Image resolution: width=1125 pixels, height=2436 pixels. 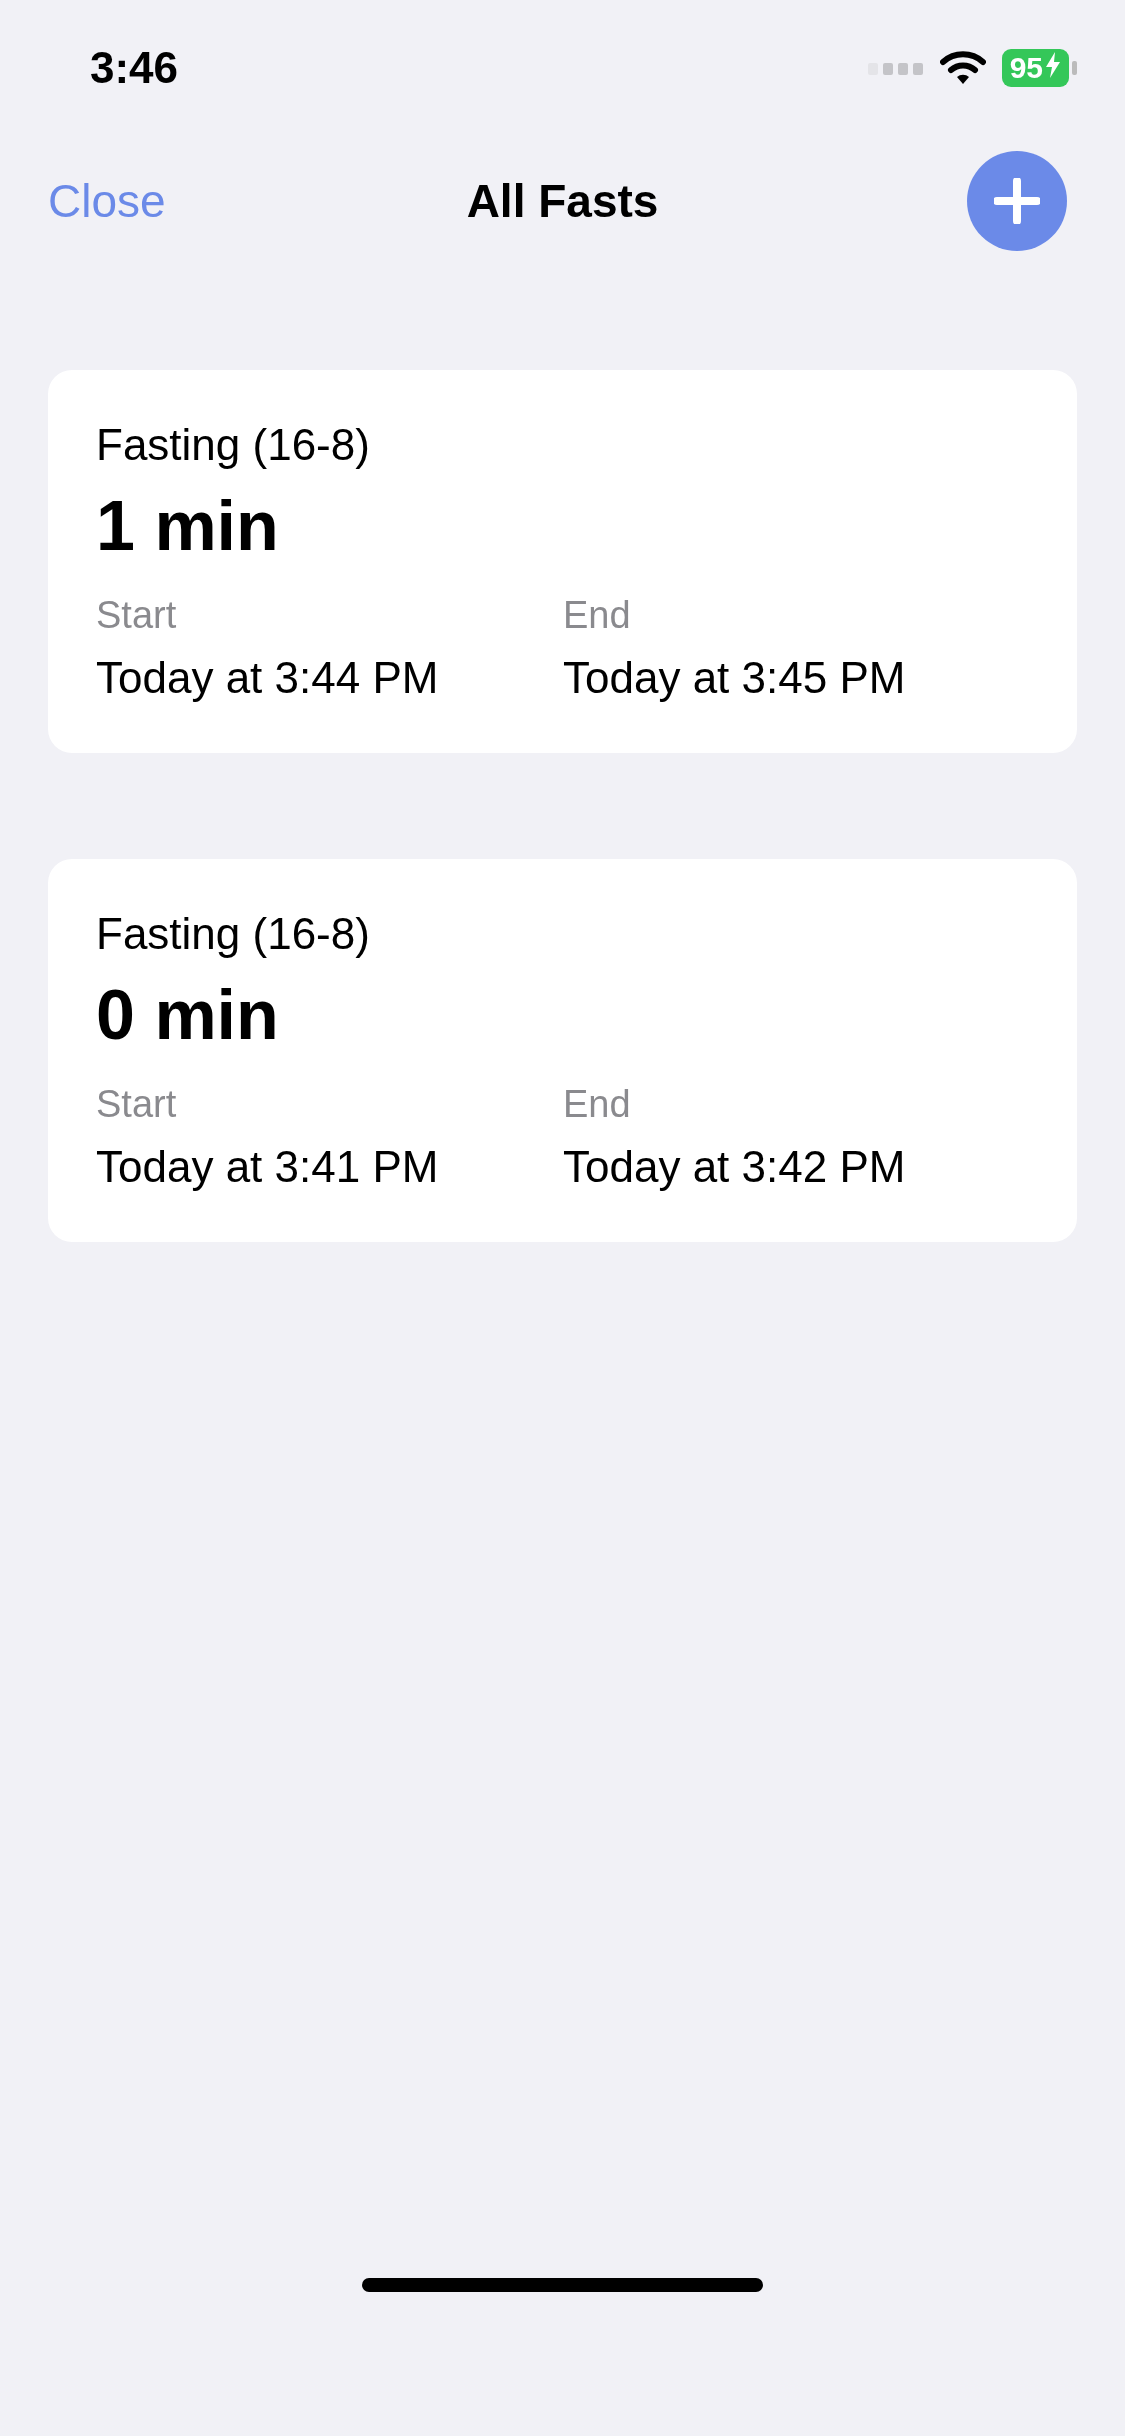 What do you see at coordinates (188, 1015) in the screenshot?
I see `fast-duration: 0 min` at bounding box center [188, 1015].